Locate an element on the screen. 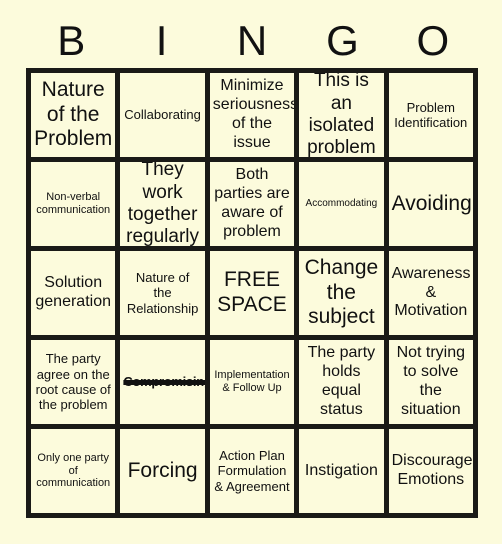 The height and width of the screenshot is (544, 502). bingo-cell-label: The party holds equal status is located at coordinates (341, 381).